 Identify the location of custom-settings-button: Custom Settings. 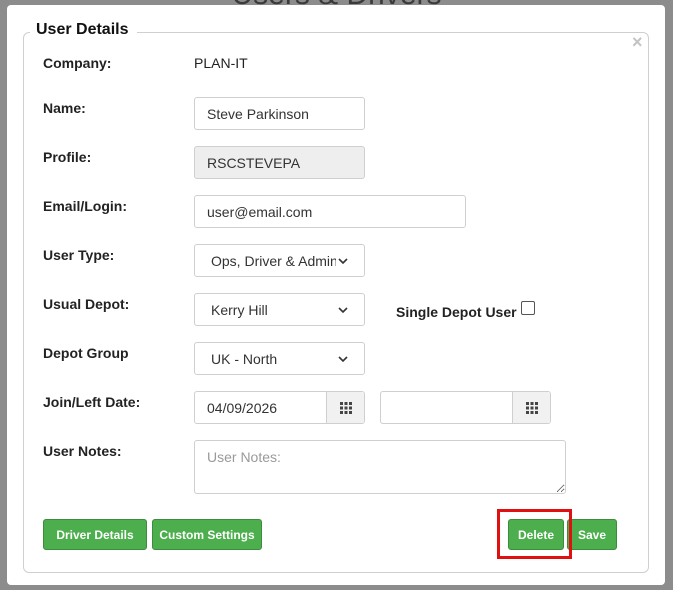
(207, 534).